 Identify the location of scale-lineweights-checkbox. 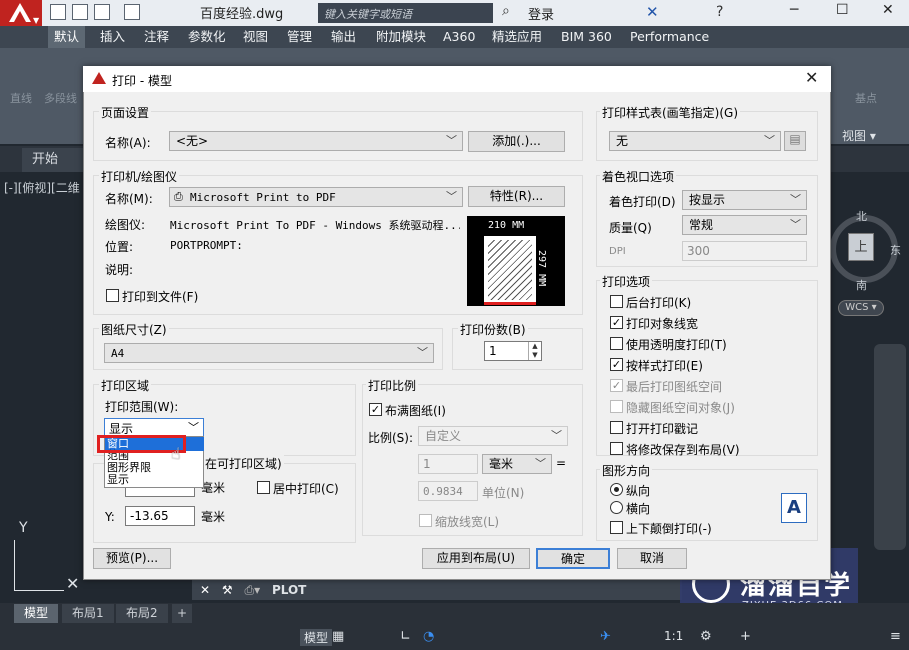
(425, 520).